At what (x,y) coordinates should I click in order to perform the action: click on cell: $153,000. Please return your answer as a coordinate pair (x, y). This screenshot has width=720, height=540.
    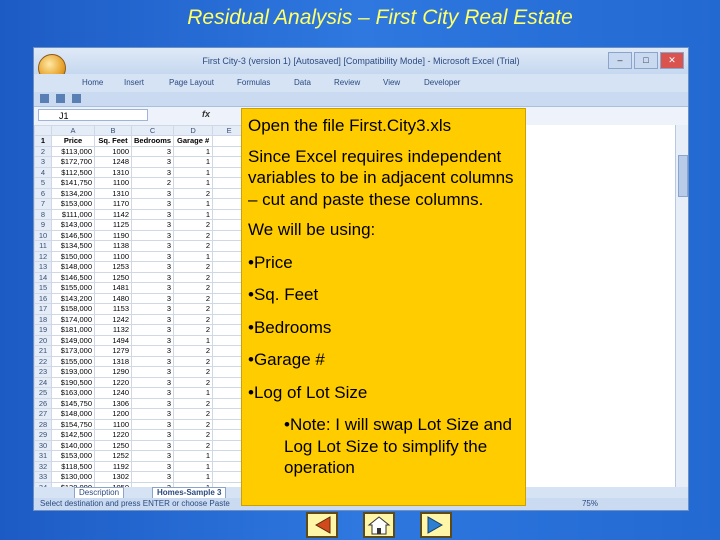
    Looking at the image, I should click on (73, 204).